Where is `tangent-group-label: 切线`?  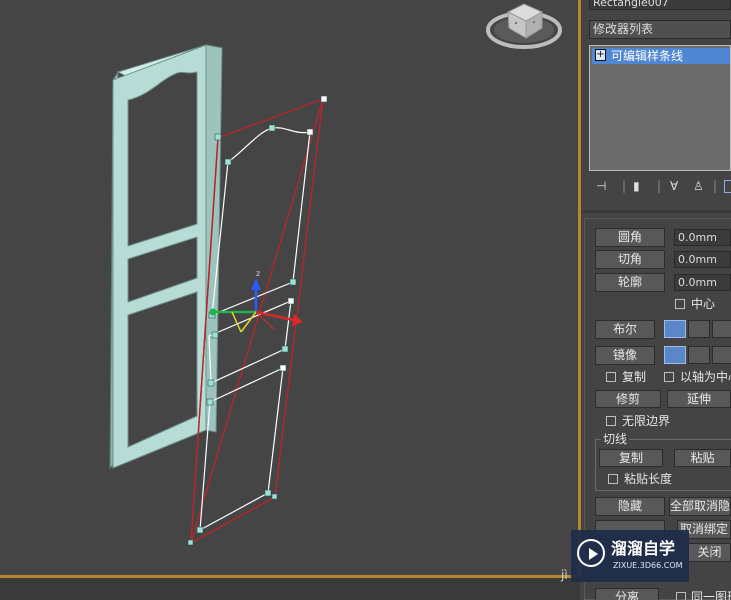 tangent-group-label: 切线 is located at coordinates (615, 439).